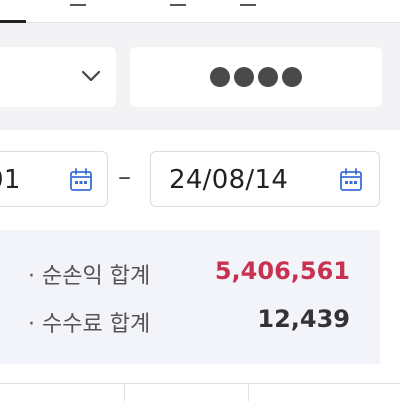 The height and width of the screenshot is (401, 400). Describe the element at coordinates (200, 392) in the screenshot. I see `table-header-edge` at that location.